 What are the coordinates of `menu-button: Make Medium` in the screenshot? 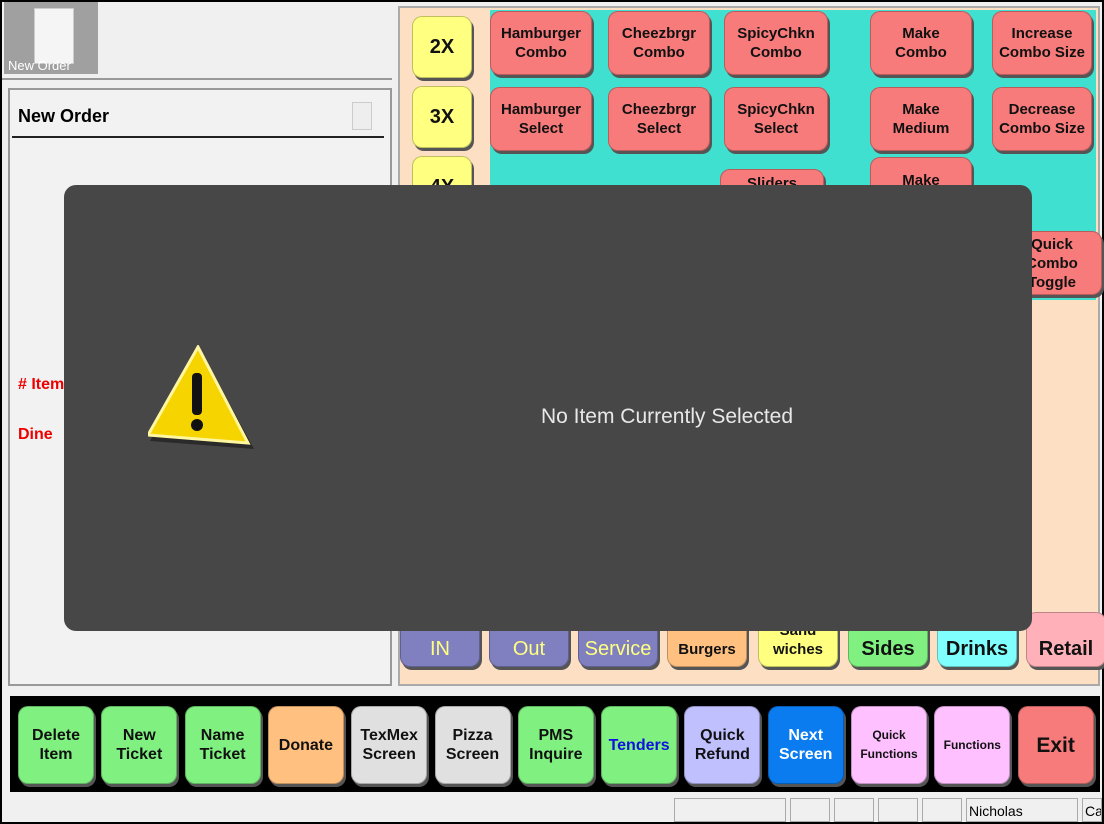 It's located at (921, 119).